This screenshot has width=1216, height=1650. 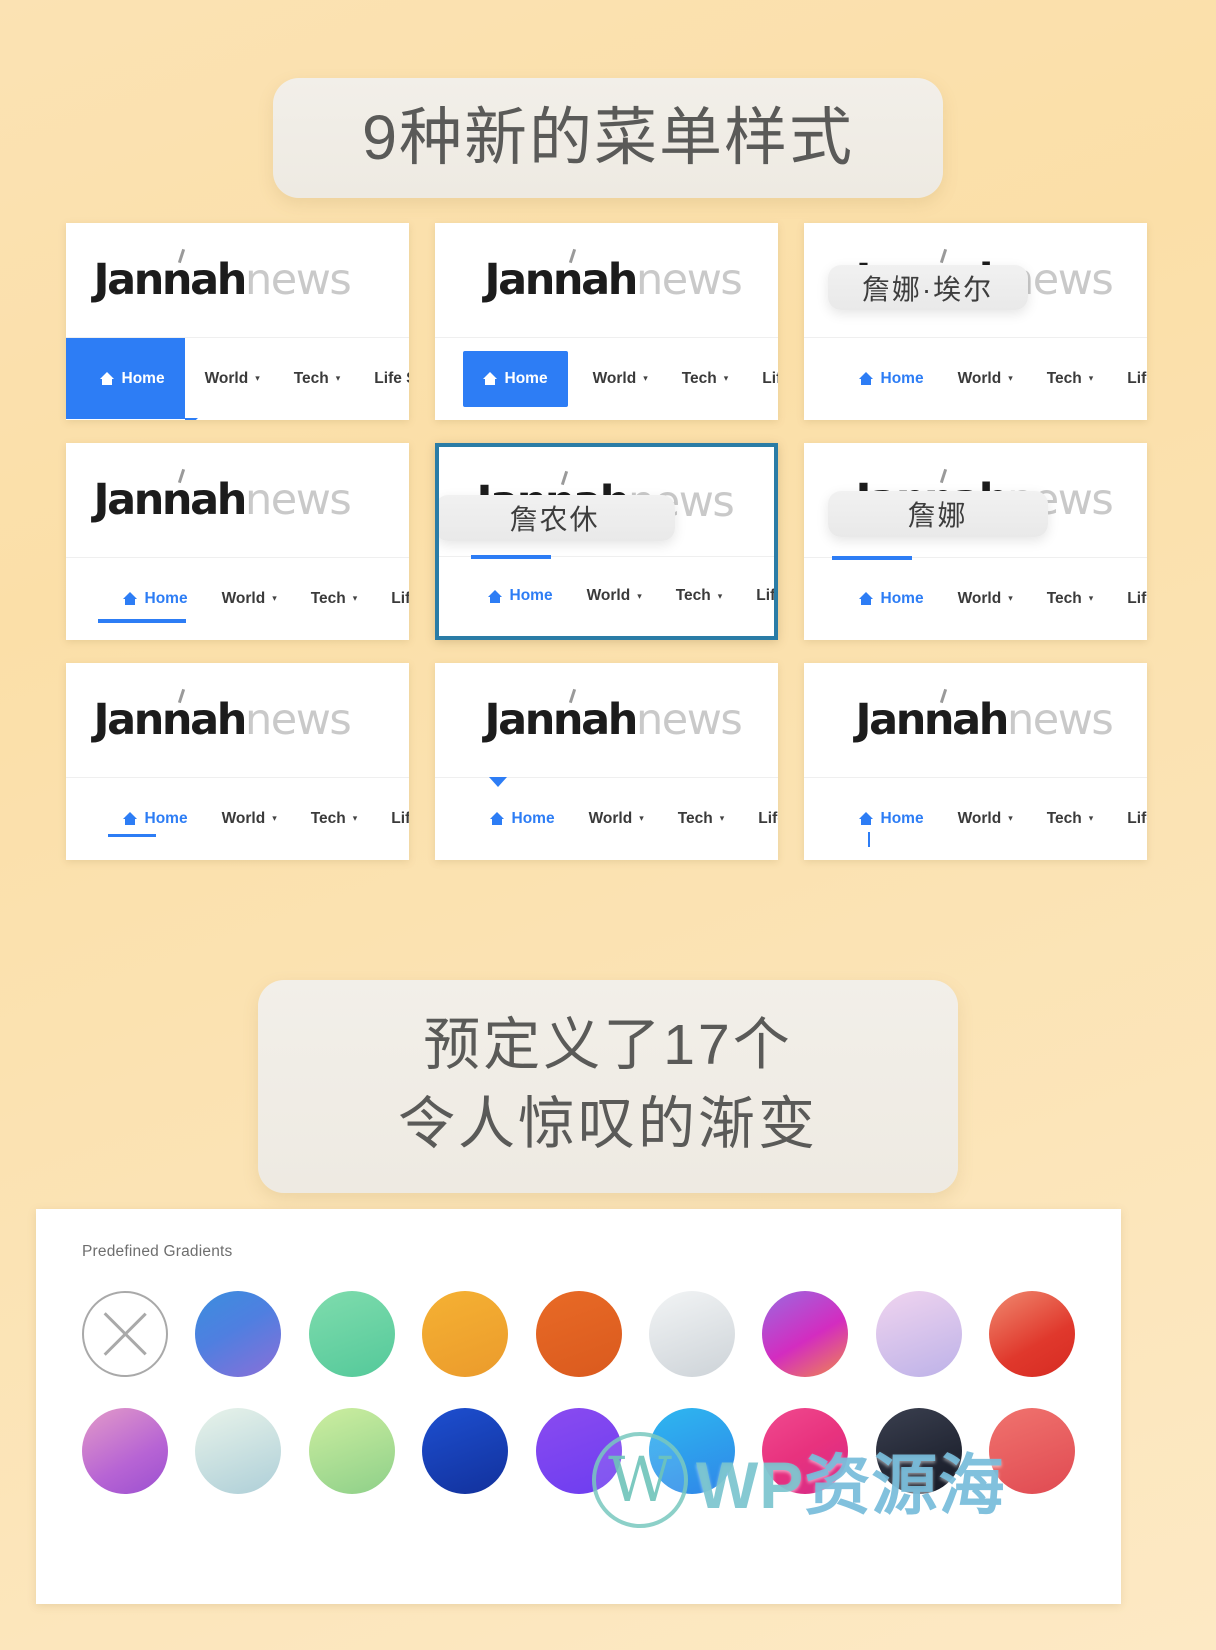 What do you see at coordinates (1032, 1451) in the screenshot?
I see `gradient-swatch-salmon` at bounding box center [1032, 1451].